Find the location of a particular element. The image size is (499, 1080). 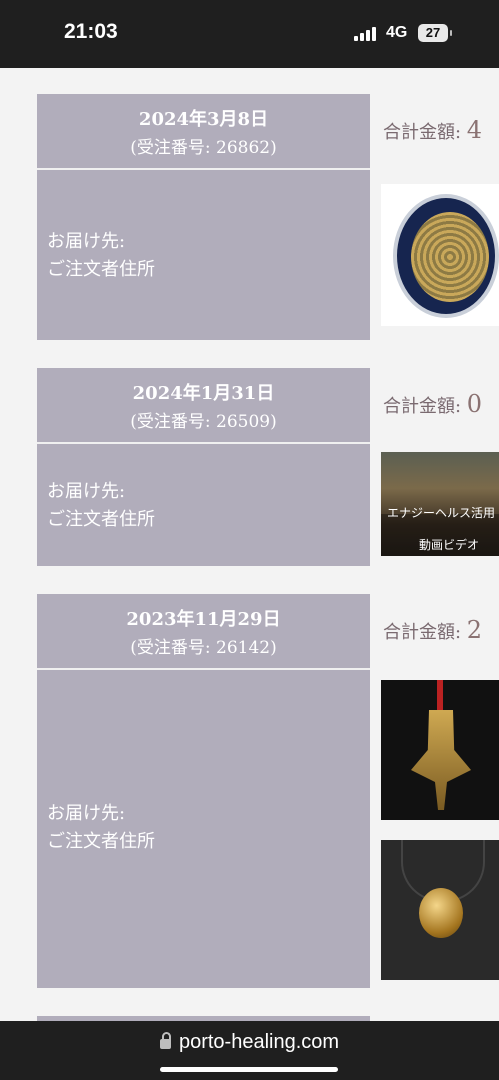

status-bar: 21:03 4G 27 is located at coordinates (249, 34).